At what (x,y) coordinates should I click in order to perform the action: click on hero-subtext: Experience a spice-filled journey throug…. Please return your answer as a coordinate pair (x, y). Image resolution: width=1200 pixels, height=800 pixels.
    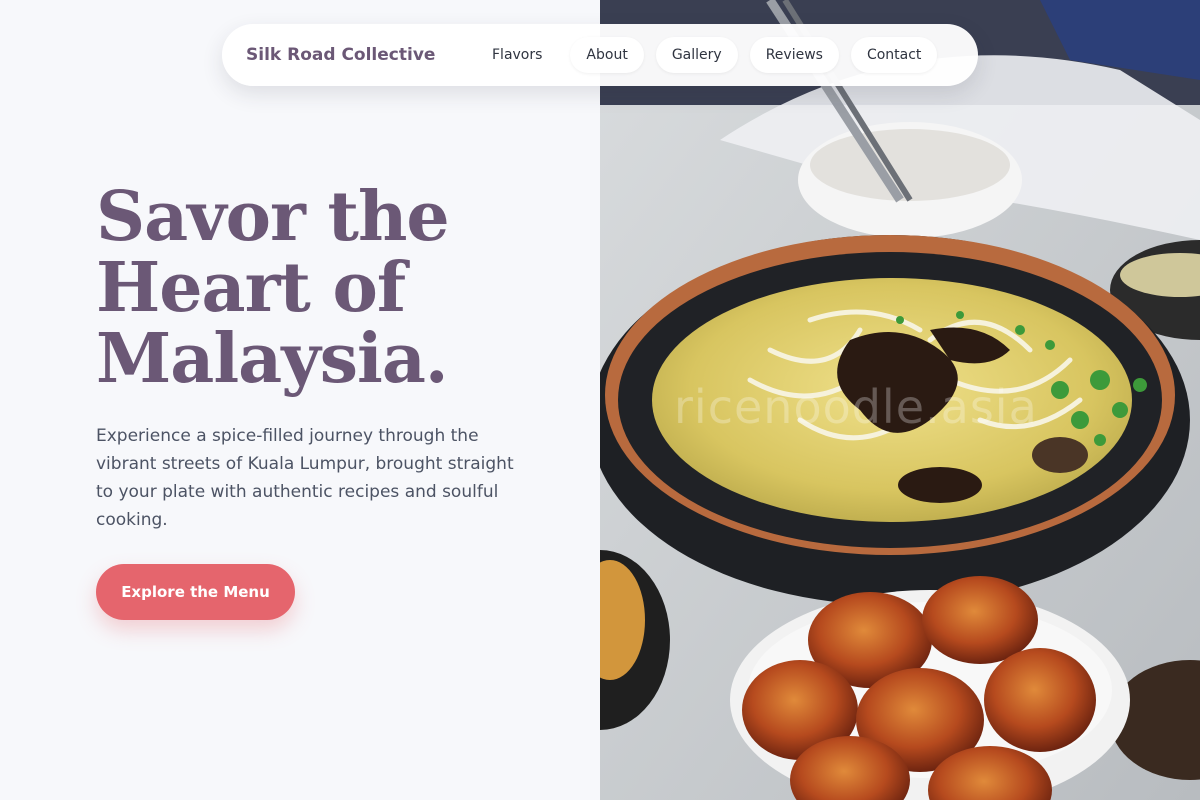
    Looking at the image, I should click on (305, 478).